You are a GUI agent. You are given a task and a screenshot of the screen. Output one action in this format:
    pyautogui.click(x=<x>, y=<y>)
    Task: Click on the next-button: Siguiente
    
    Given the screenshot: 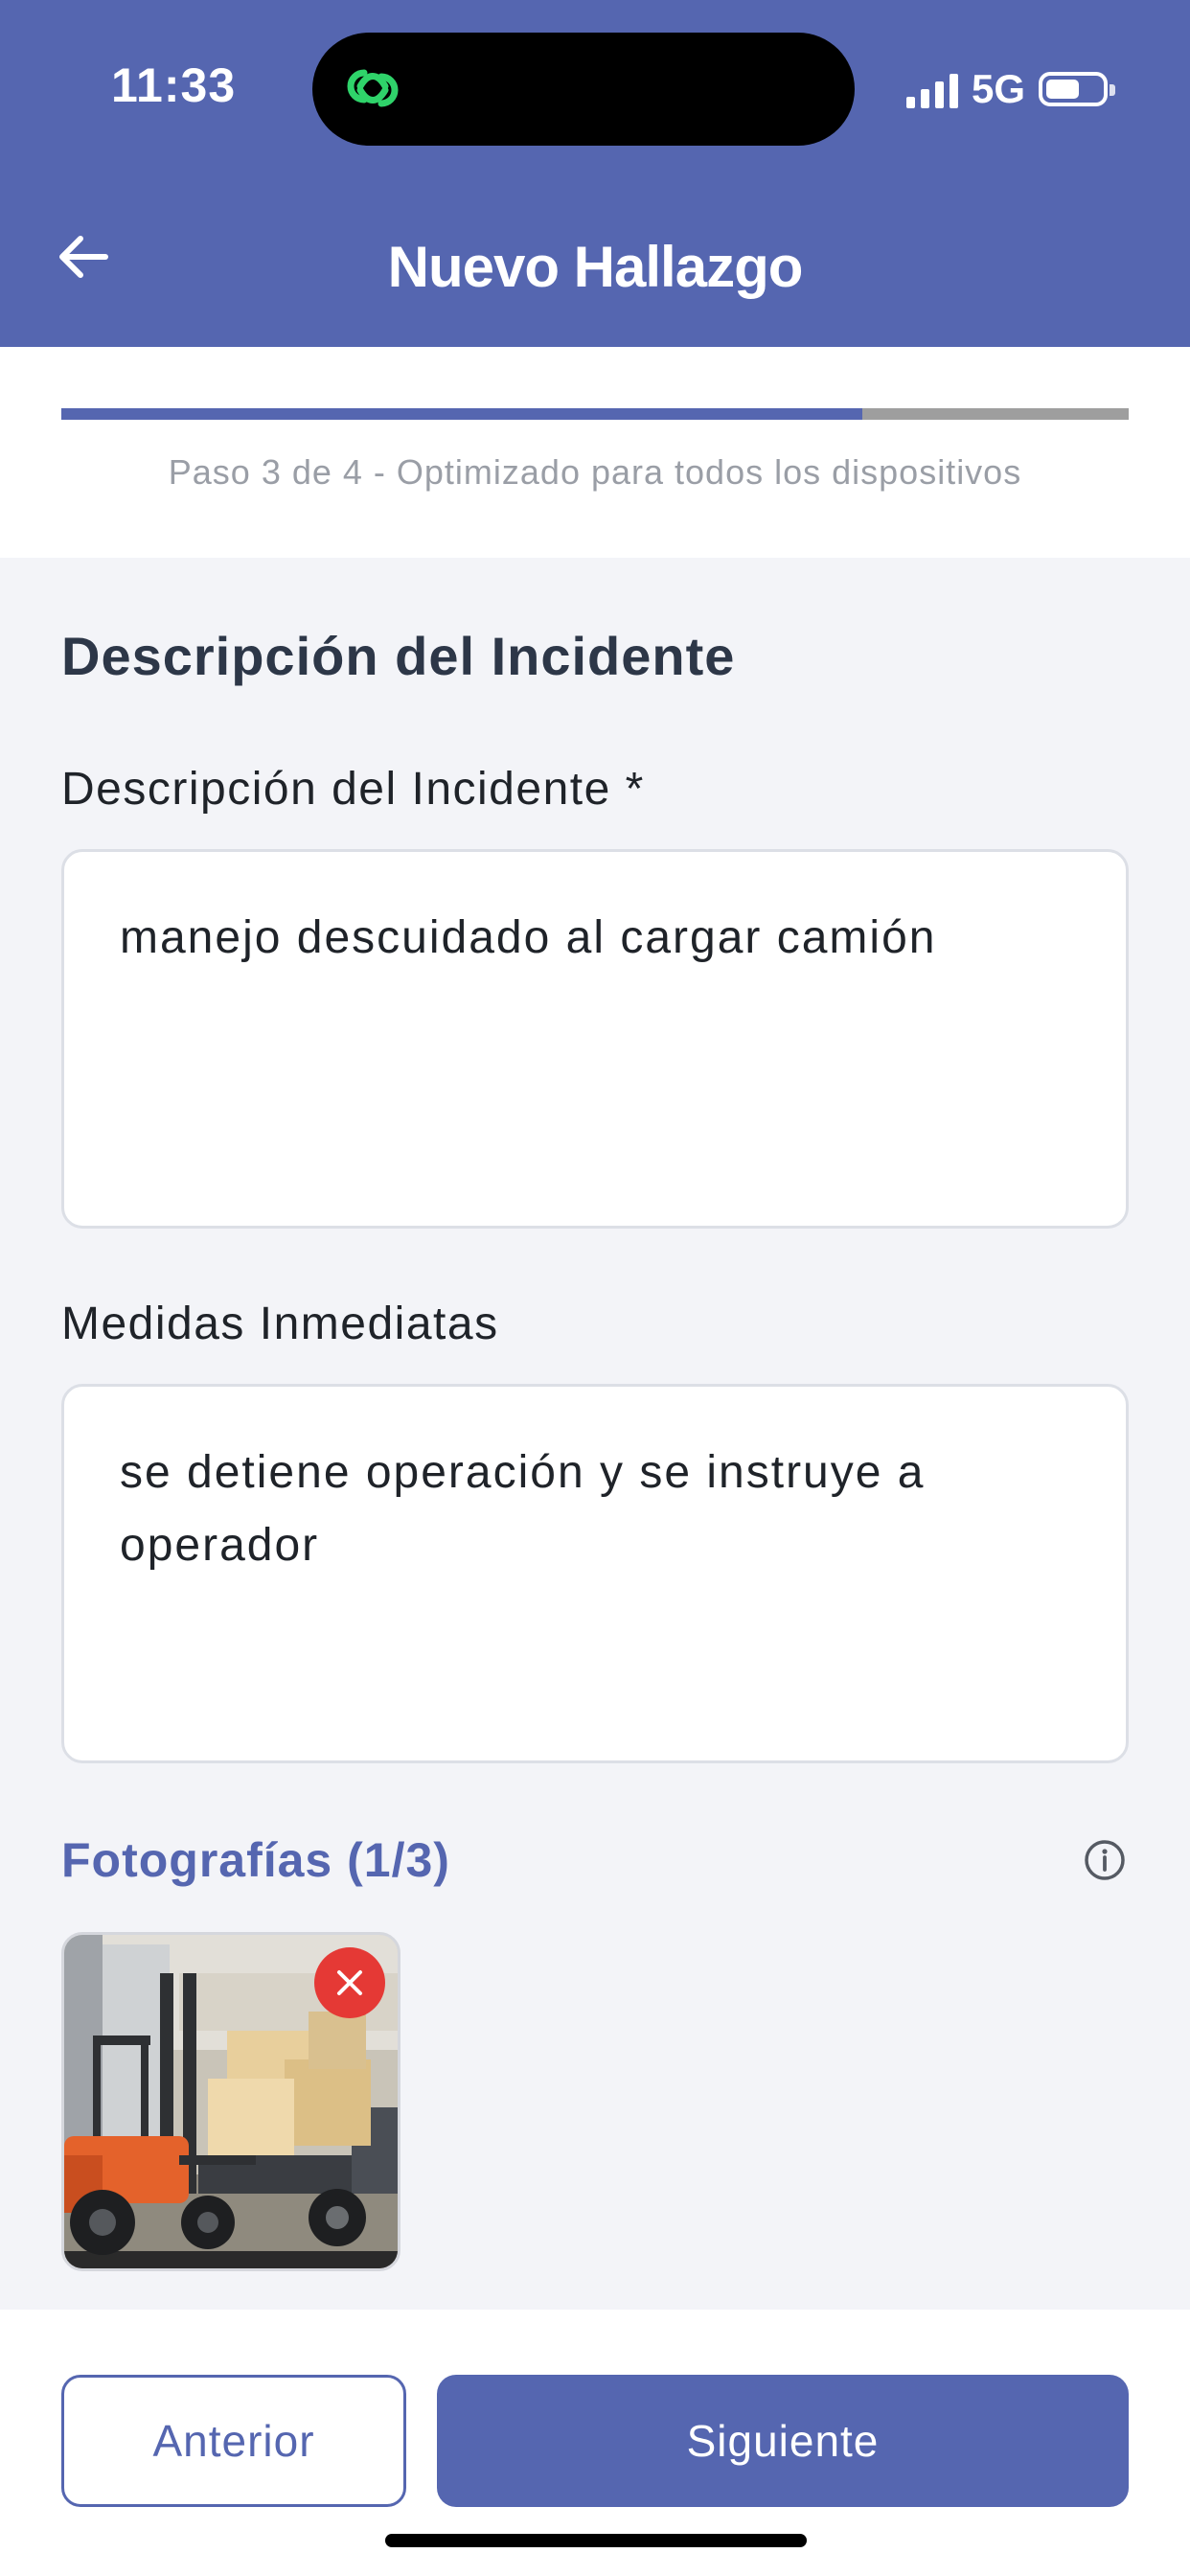 What is the action you would take?
    pyautogui.click(x=783, y=2441)
    